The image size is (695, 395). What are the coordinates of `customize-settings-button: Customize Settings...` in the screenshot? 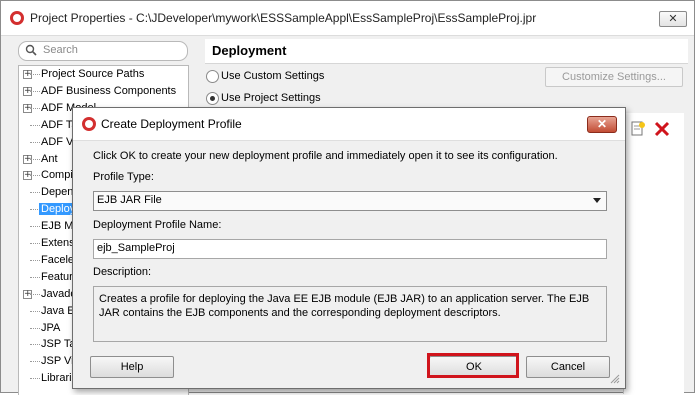 It's located at (614, 77).